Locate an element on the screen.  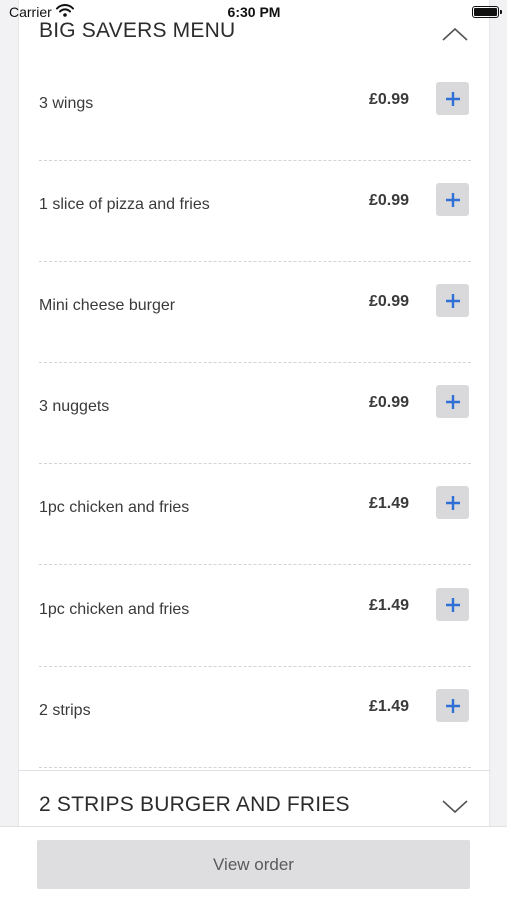
section-header-2-strips: 2 STRIPS BURGER AND FRIES is located at coordinates (255, 800).